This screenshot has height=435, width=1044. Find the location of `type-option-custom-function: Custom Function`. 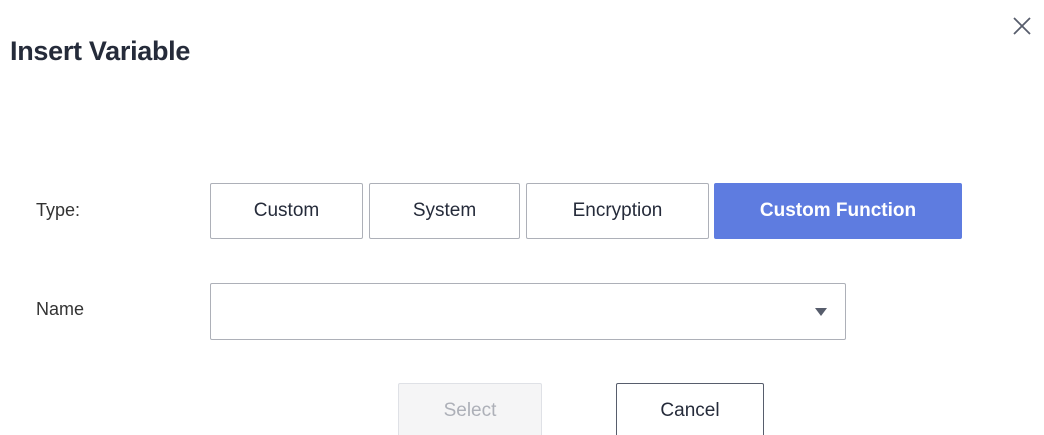

type-option-custom-function: Custom Function is located at coordinates (838, 211).